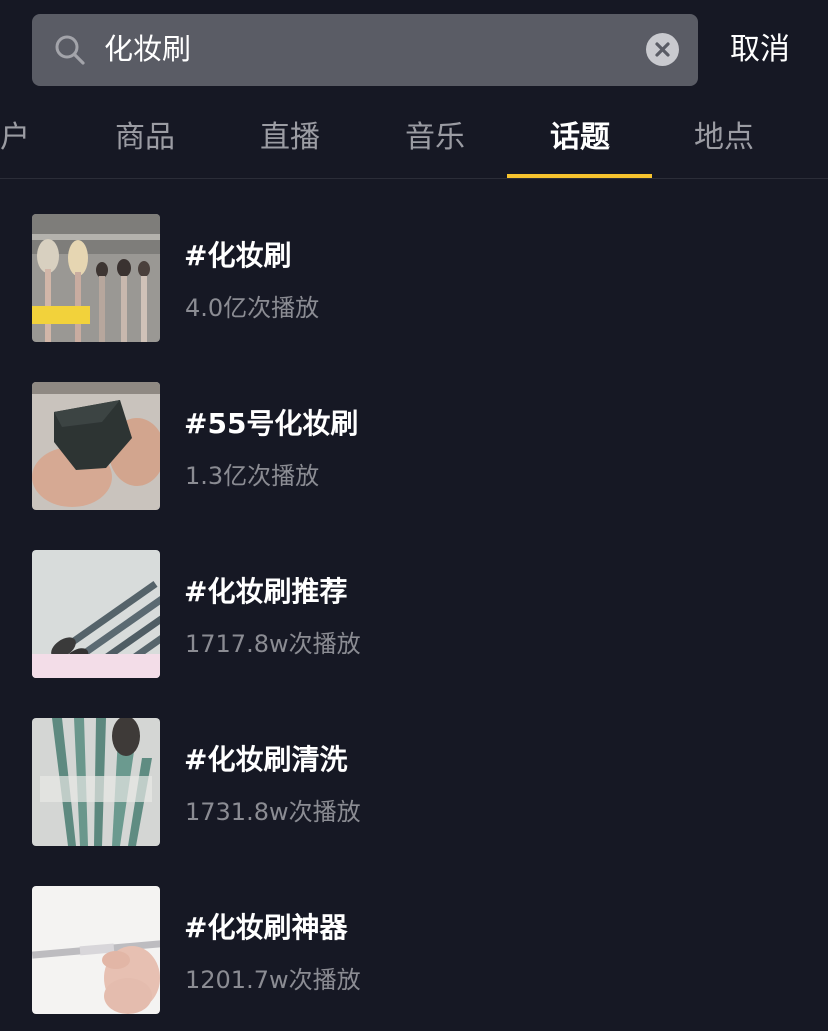 The height and width of the screenshot is (1031, 828). I want to click on search-input, so click(354, 50).